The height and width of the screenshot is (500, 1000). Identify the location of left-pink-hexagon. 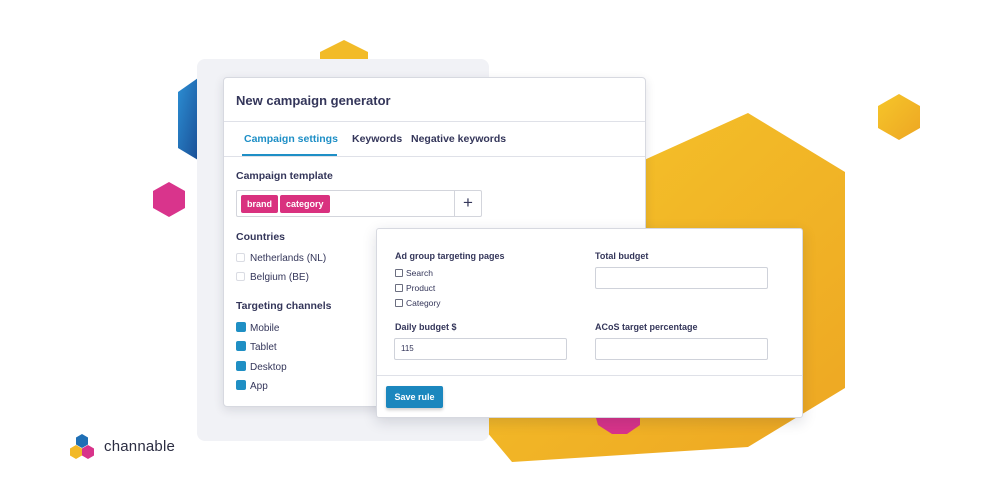
(169, 199).